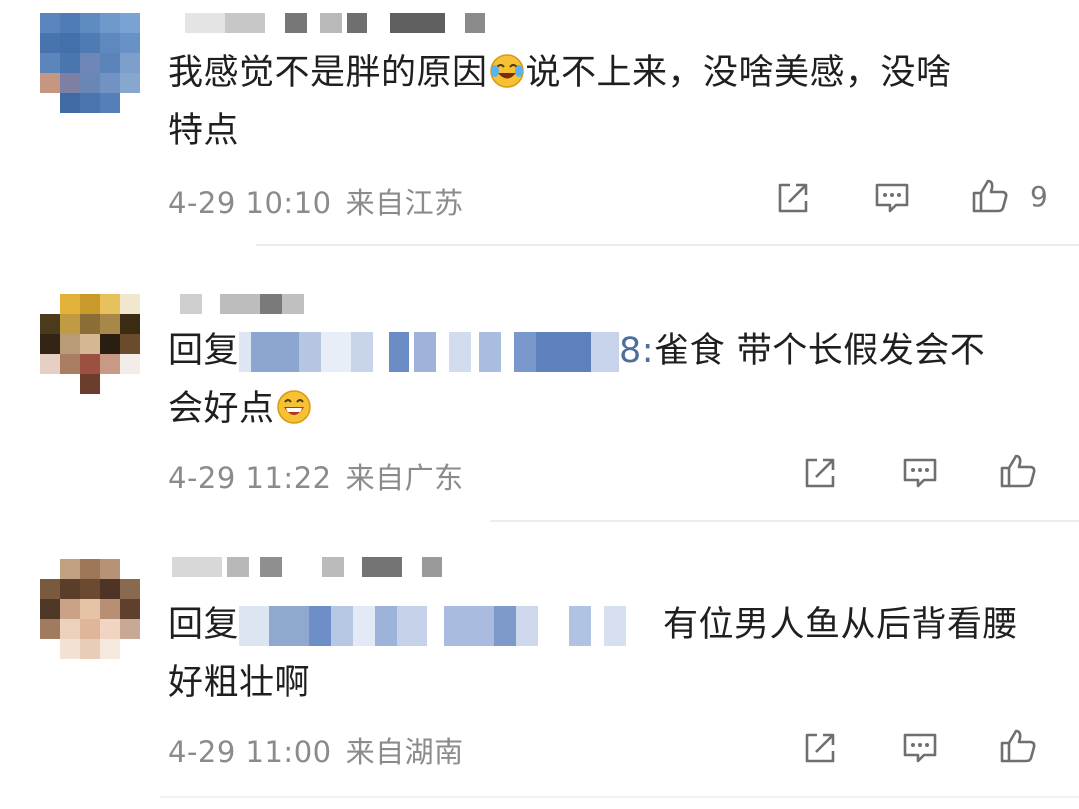 This screenshot has width=1079, height=809. I want to click on laughing-crying-emoji-icon, so click(506, 71).